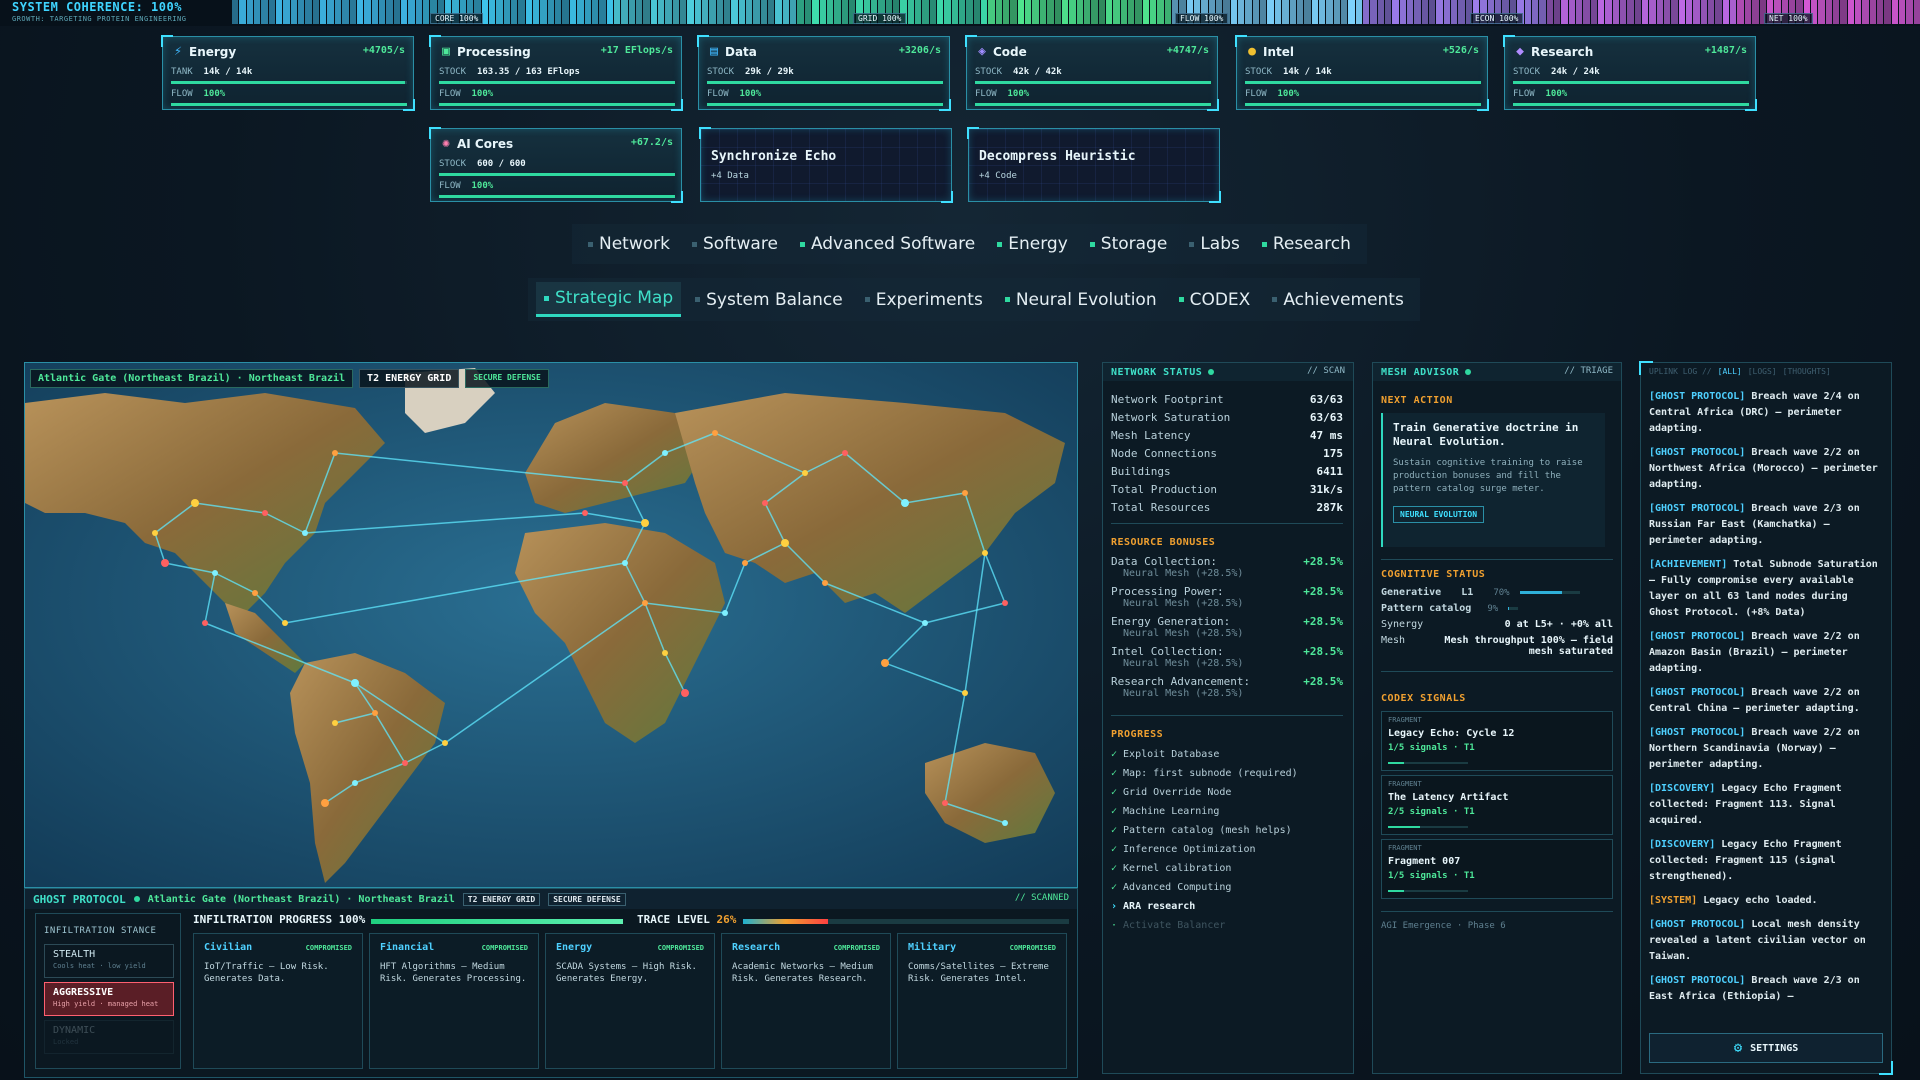 Image resolution: width=1920 pixels, height=1080 pixels. Describe the element at coordinates (1092, 73) in the screenshot. I see `resource-card-code: ◈ Code +4747/s STOCK 42k / 42k FLOW 100%` at that location.